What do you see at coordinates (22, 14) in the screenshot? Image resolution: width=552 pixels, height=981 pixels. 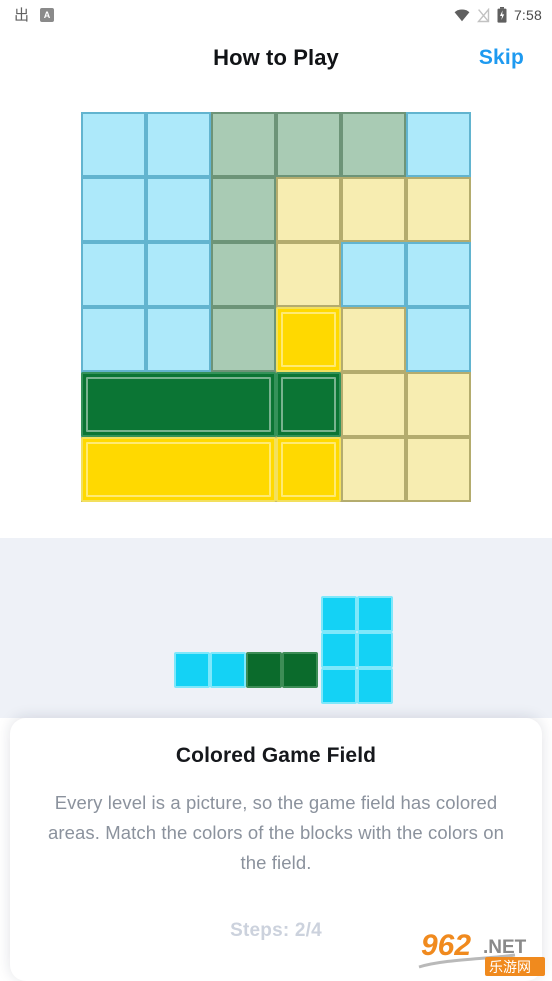 I see `app-glyph-icon: 出` at bounding box center [22, 14].